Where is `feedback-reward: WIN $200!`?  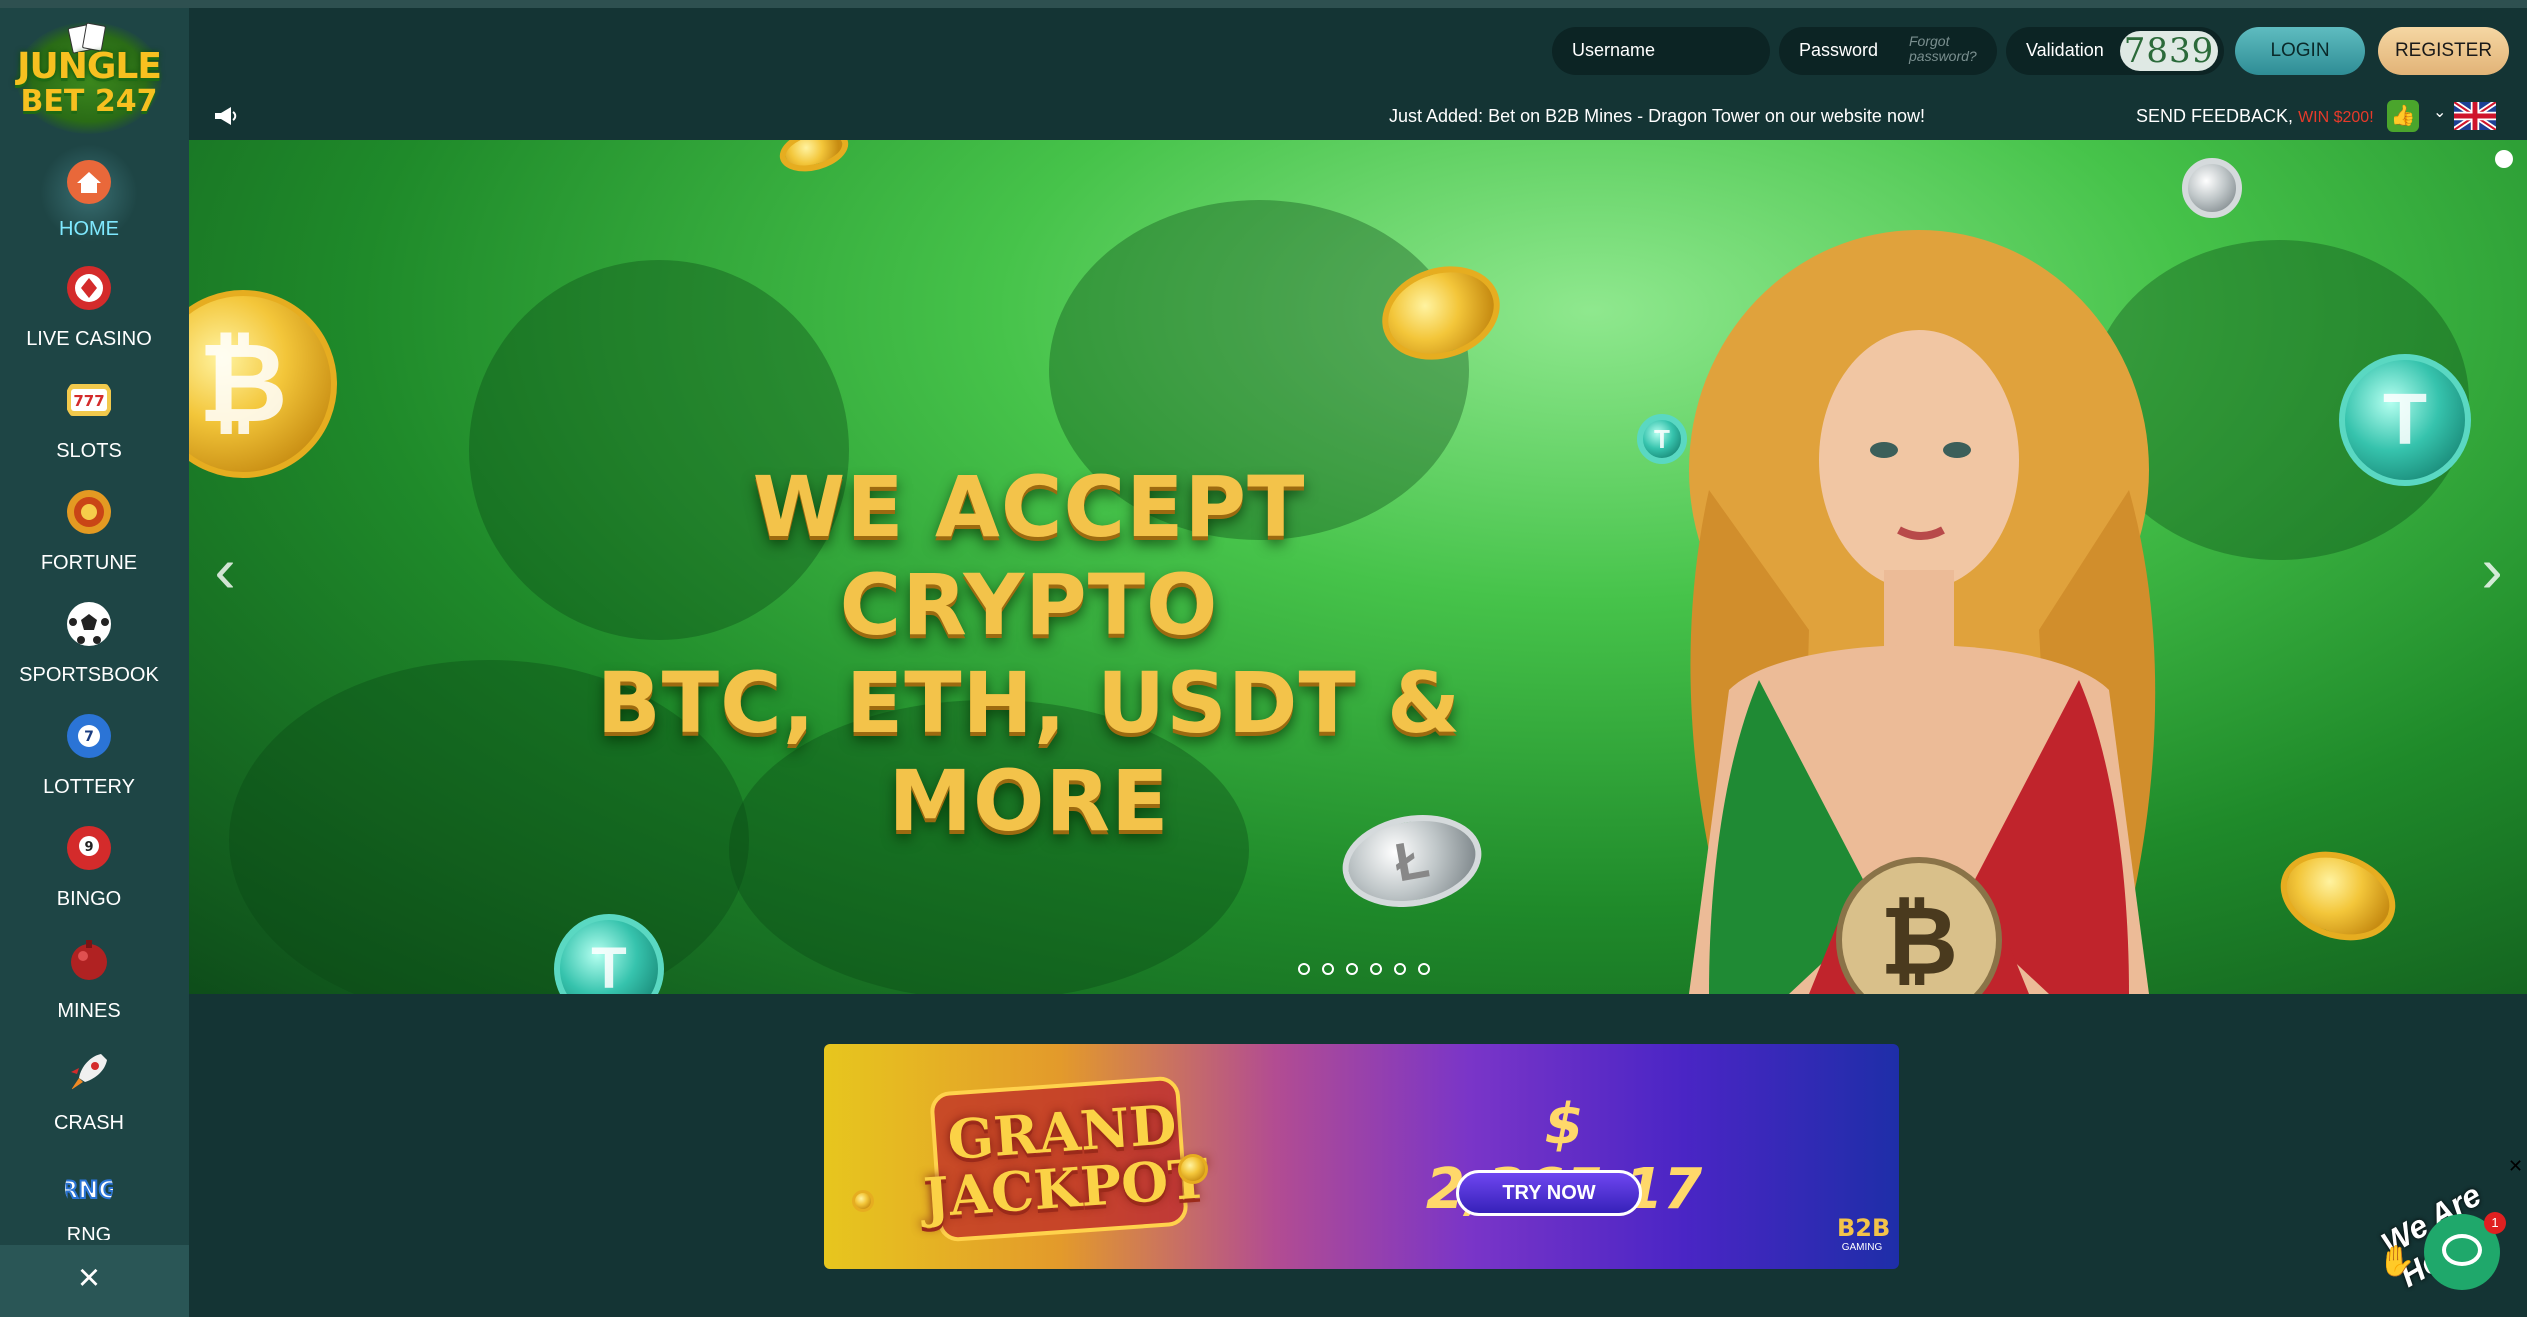
feedback-reward: WIN $200! is located at coordinates (2336, 117).